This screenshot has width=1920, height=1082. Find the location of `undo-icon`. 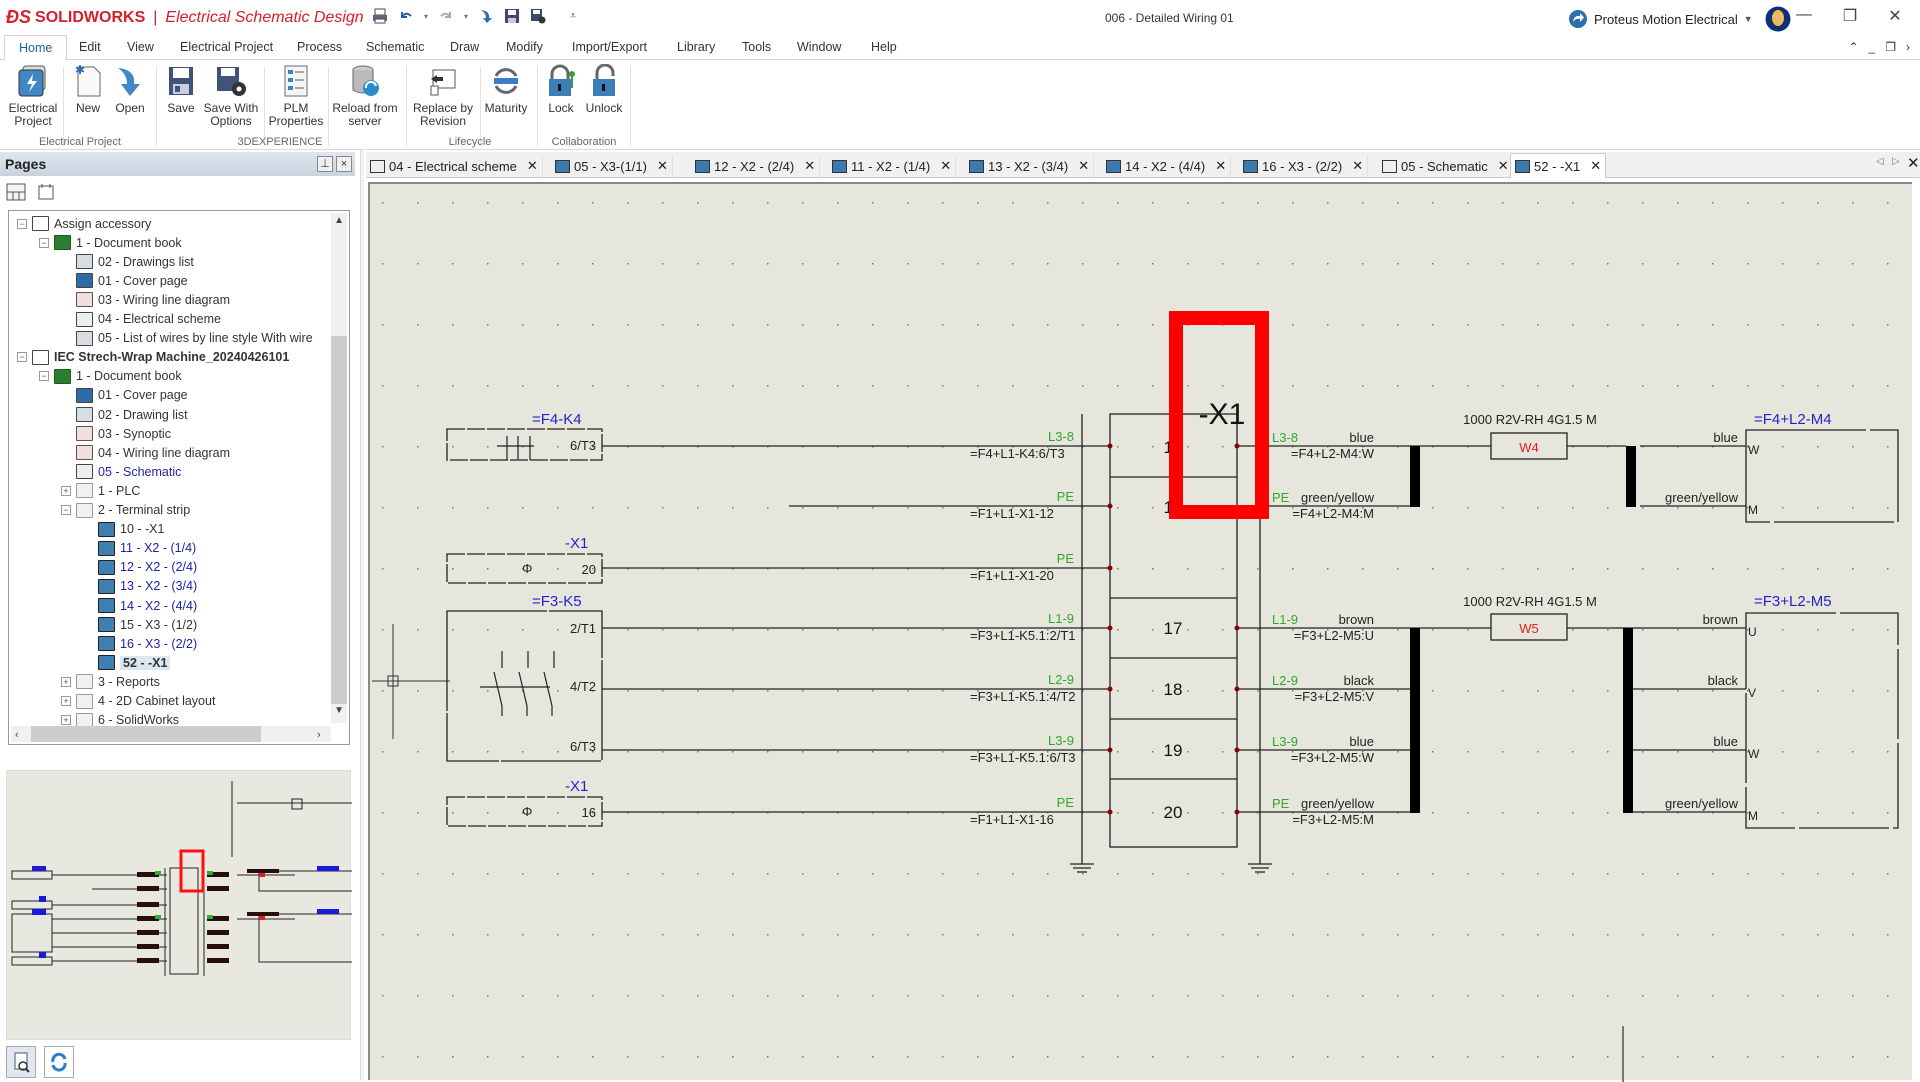

undo-icon is located at coordinates (406, 16).